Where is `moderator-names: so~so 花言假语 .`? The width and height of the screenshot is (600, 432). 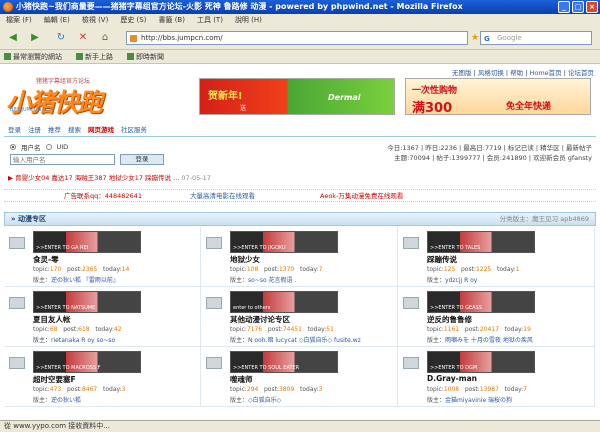
moderator-names: so~so 花言假语 . is located at coordinates (272, 280).